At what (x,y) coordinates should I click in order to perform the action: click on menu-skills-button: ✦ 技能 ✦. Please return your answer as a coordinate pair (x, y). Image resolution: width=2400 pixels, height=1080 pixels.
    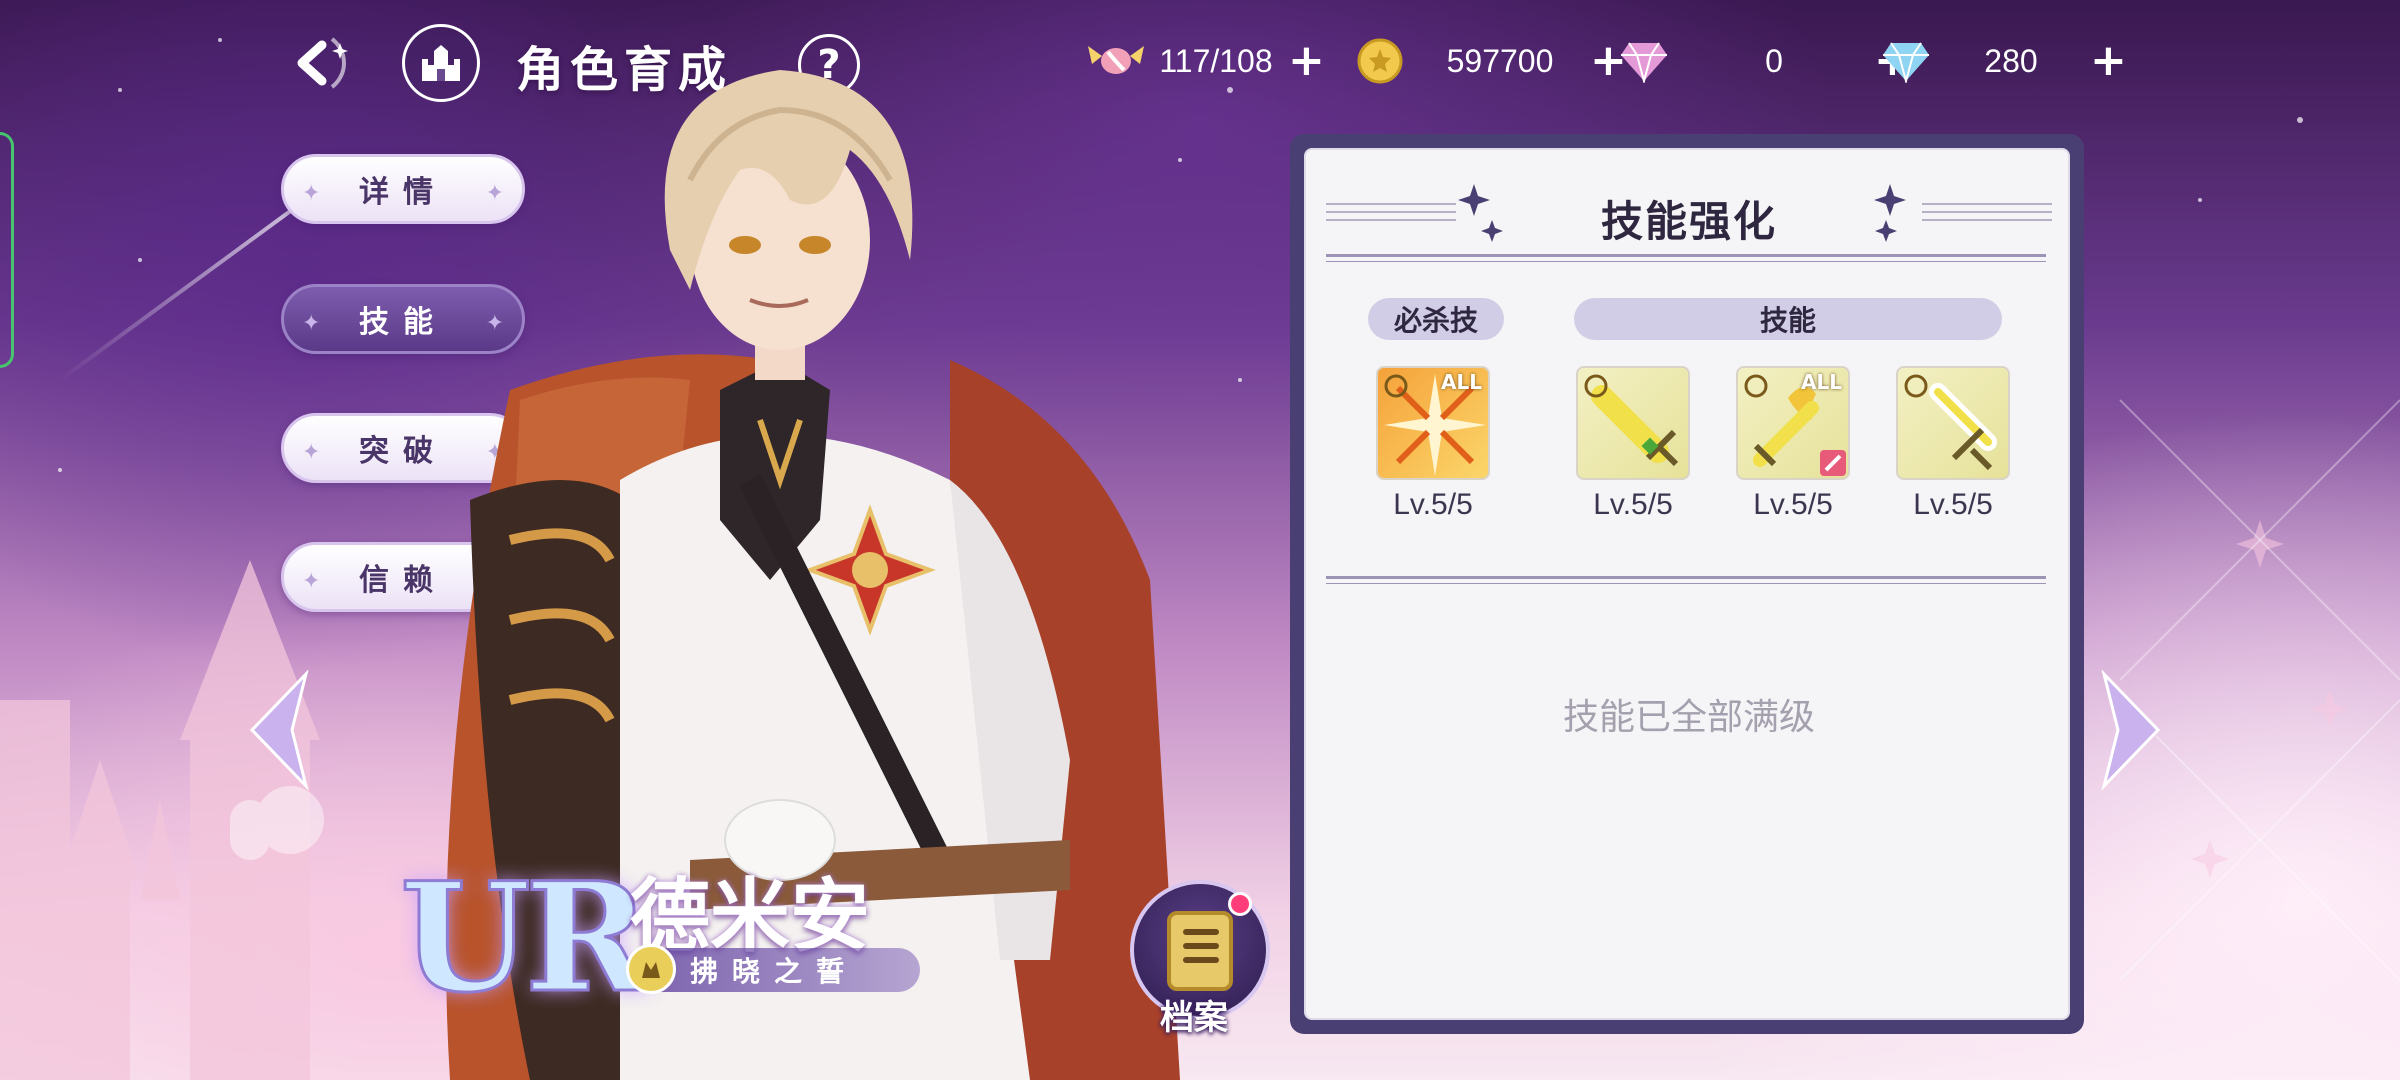
    Looking at the image, I should click on (403, 319).